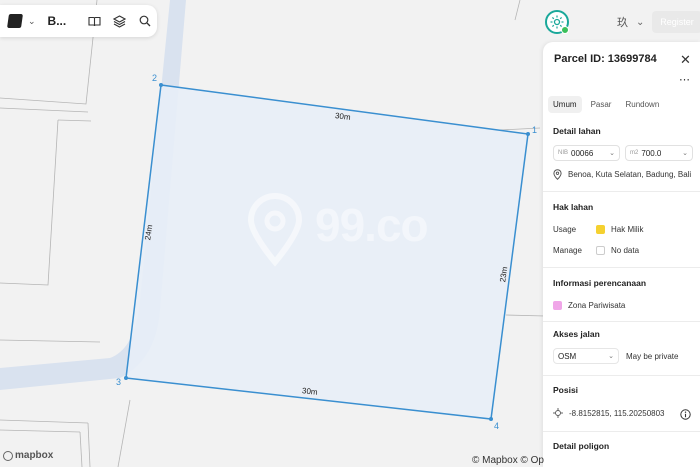  I want to click on zone-color-swatch, so click(557, 305).